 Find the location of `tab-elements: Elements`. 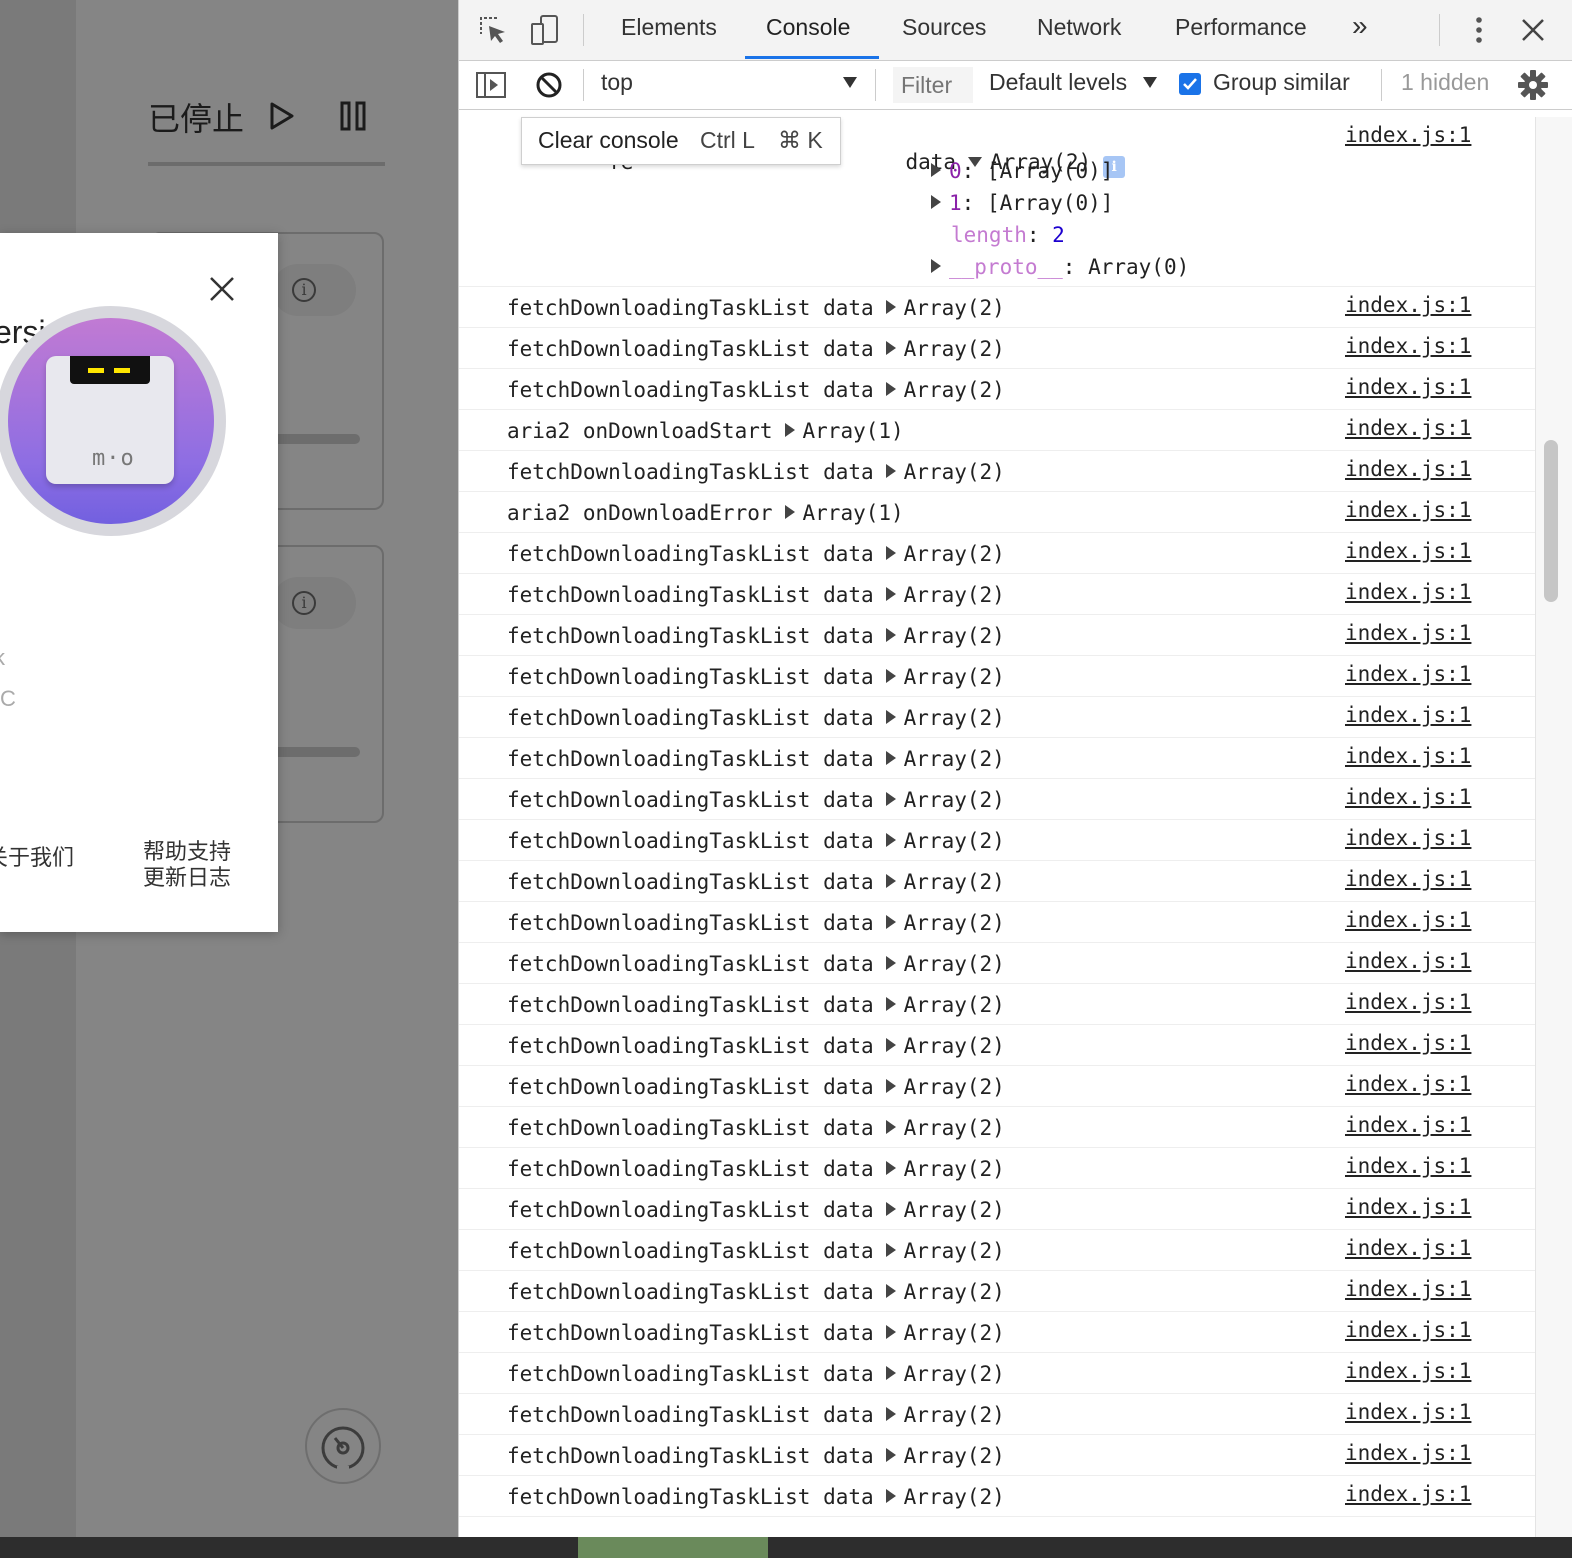

tab-elements: Elements is located at coordinates (669, 27).